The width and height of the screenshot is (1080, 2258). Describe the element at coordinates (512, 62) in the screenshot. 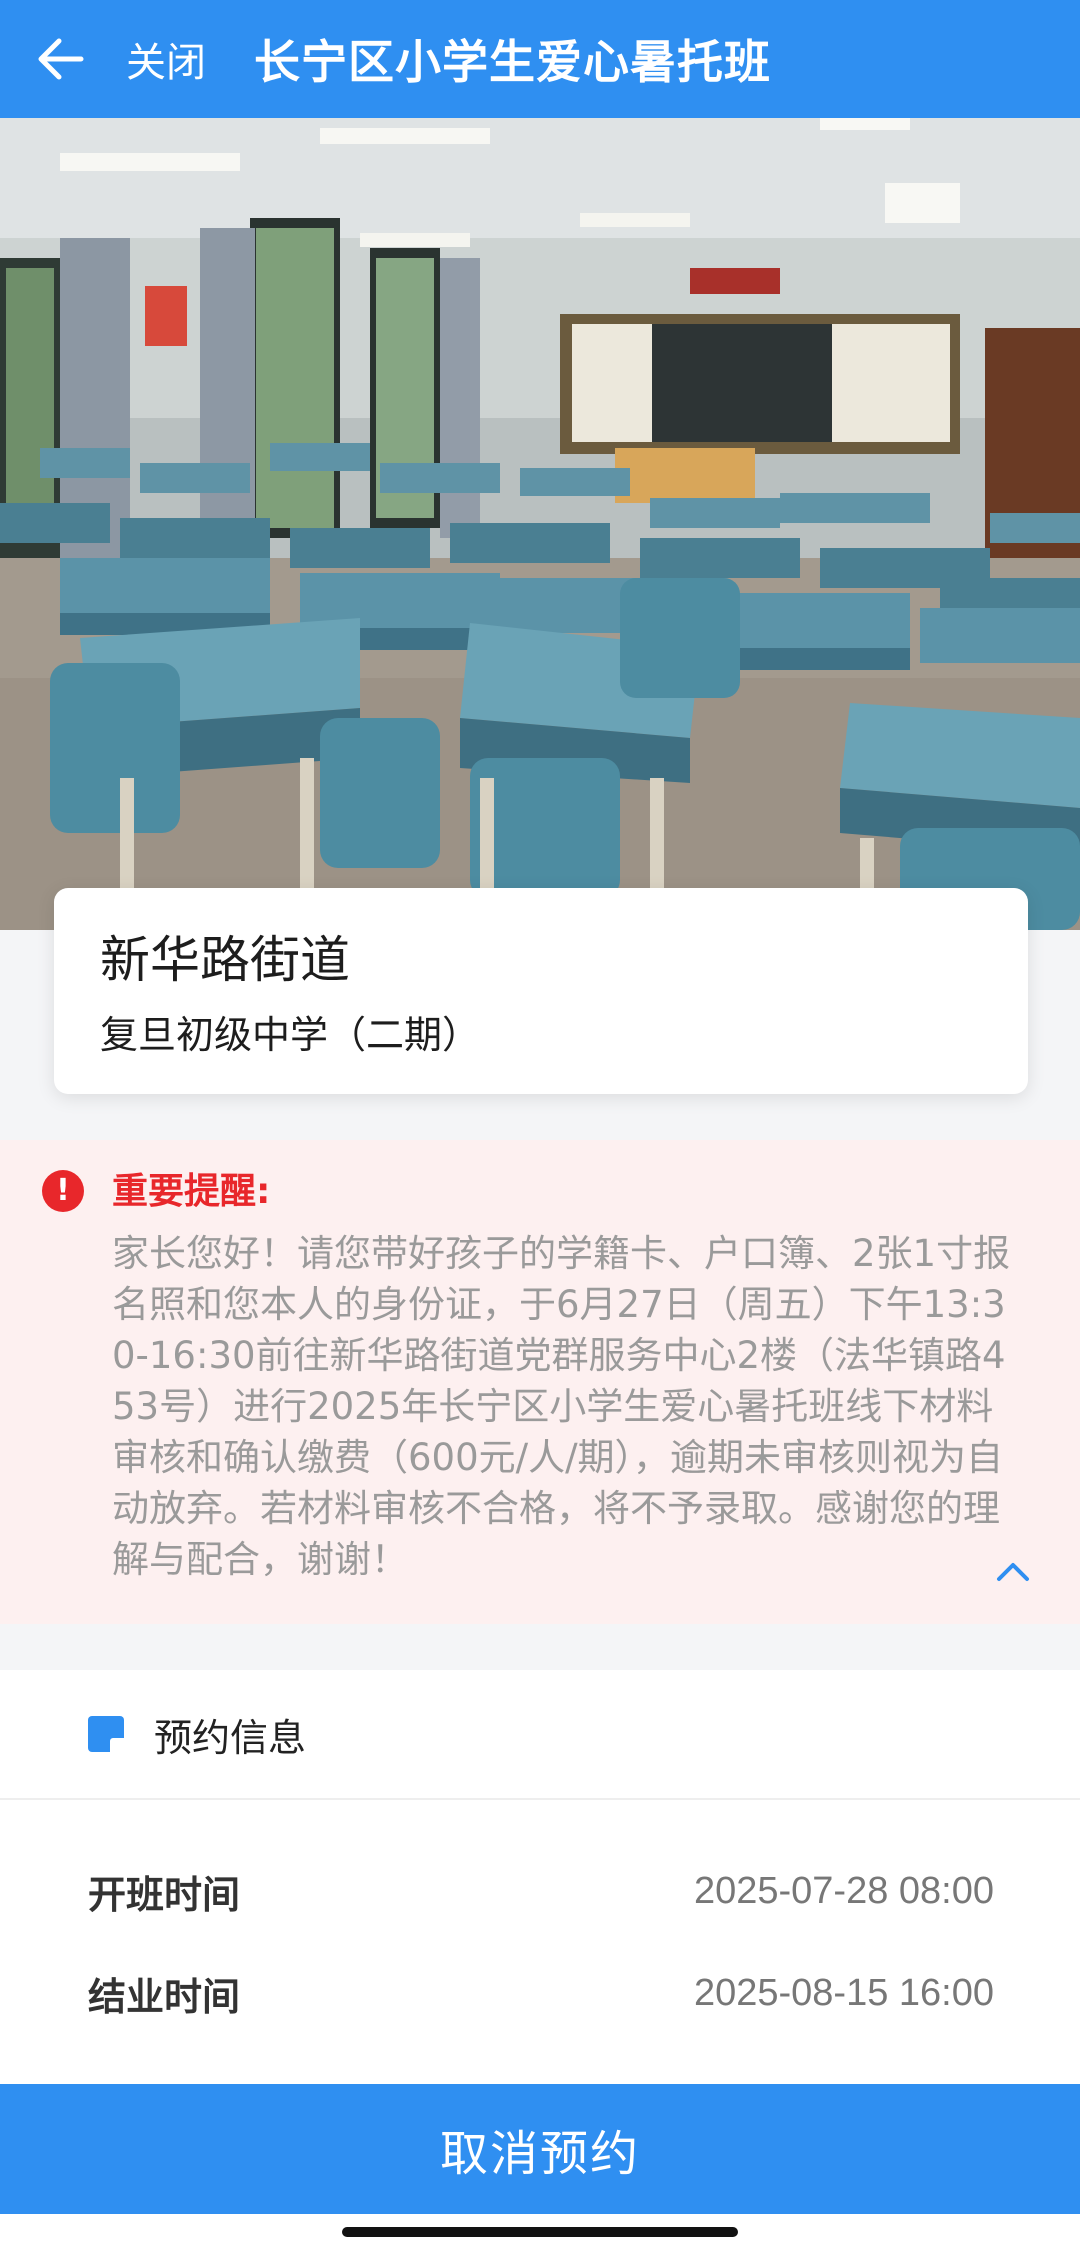

I see `page-title: 长宁区小学生爱心暑托班` at that location.